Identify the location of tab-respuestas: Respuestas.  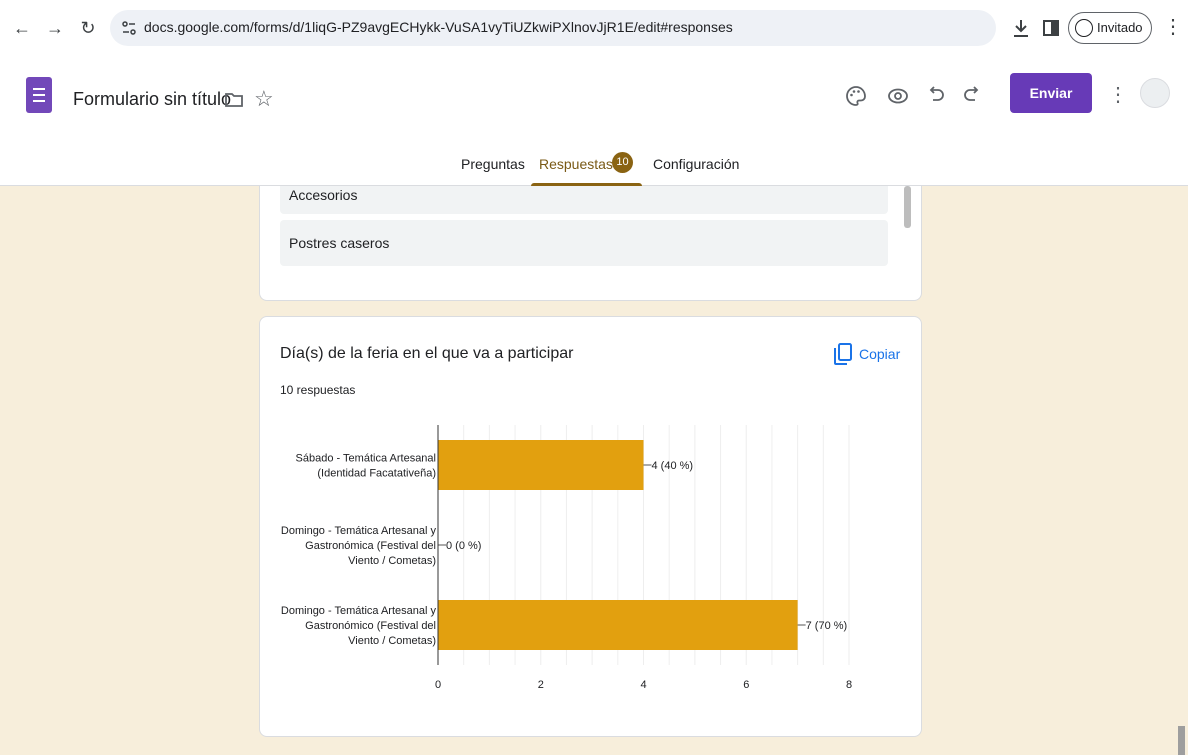
(576, 164).